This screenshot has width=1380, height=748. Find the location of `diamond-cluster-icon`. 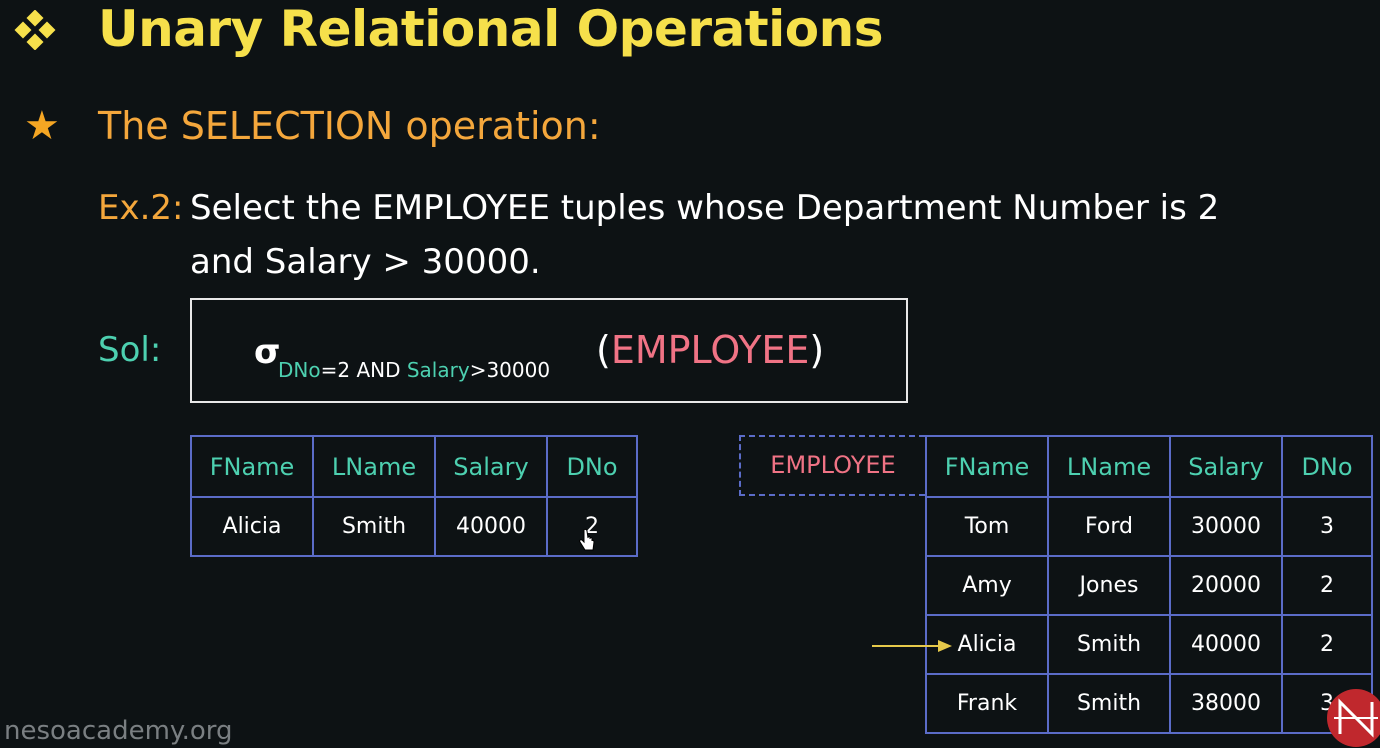

diamond-cluster-icon is located at coordinates (35, 30).